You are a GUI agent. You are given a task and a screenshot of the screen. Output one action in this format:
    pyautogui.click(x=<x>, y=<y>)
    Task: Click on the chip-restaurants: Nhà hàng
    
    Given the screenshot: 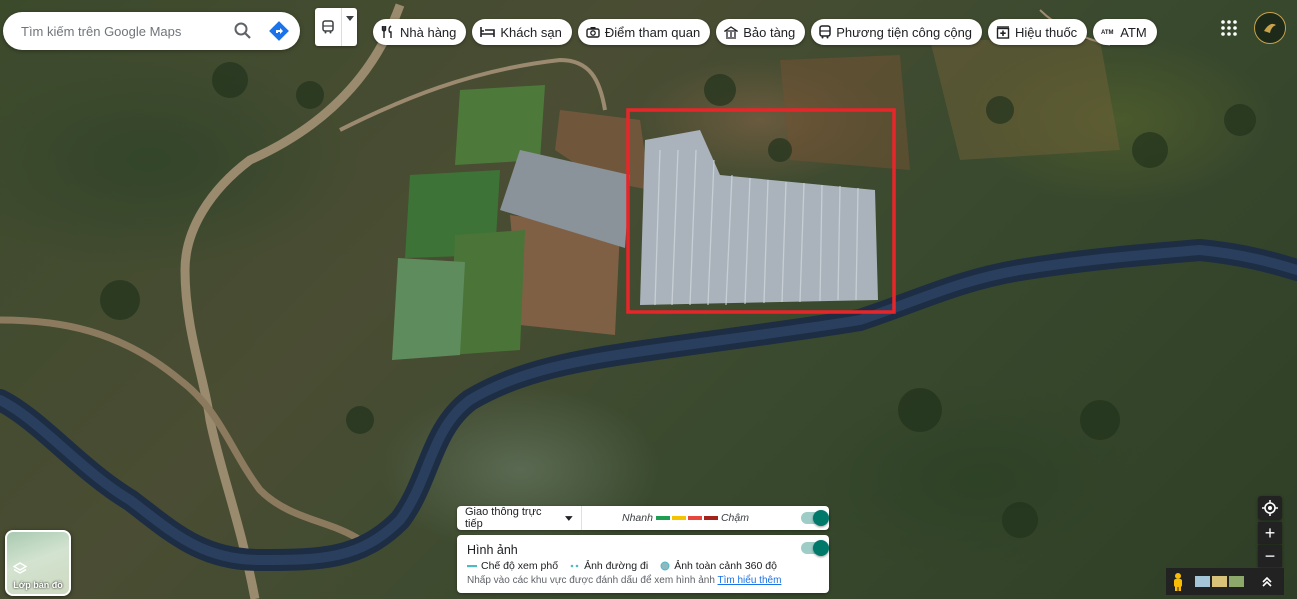 What is the action you would take?
    pyautogui.click(x=420, y=32)
    